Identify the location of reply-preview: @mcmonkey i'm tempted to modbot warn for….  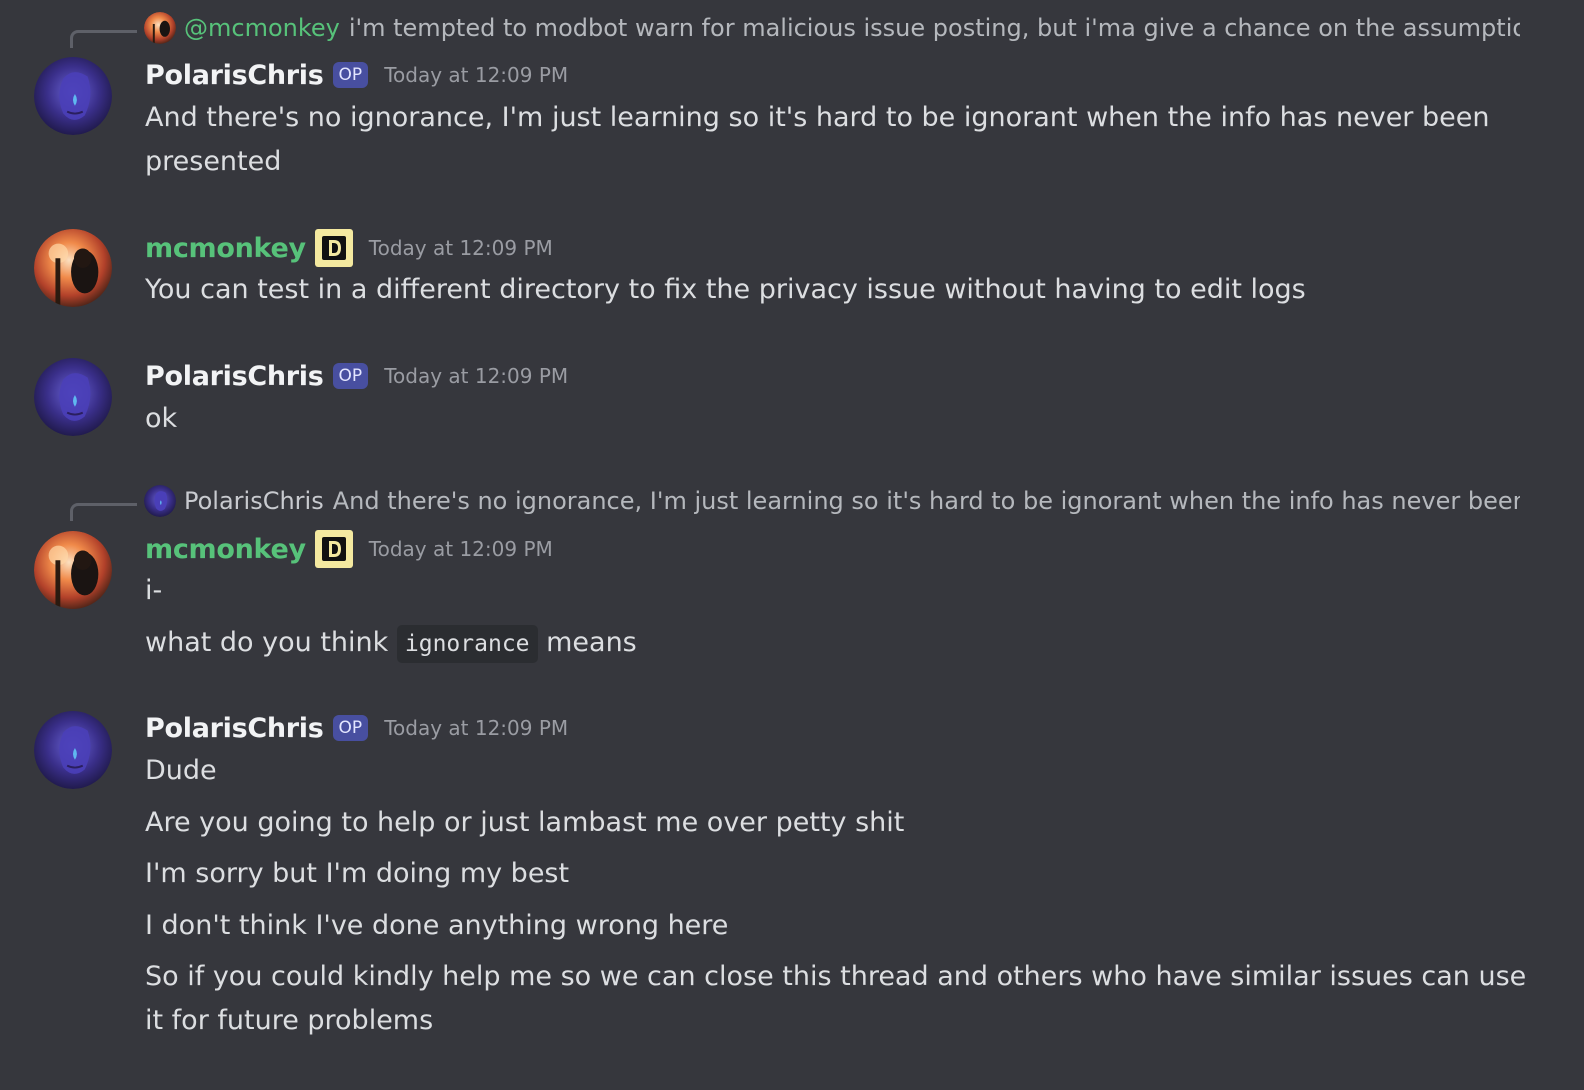
(795, 28).